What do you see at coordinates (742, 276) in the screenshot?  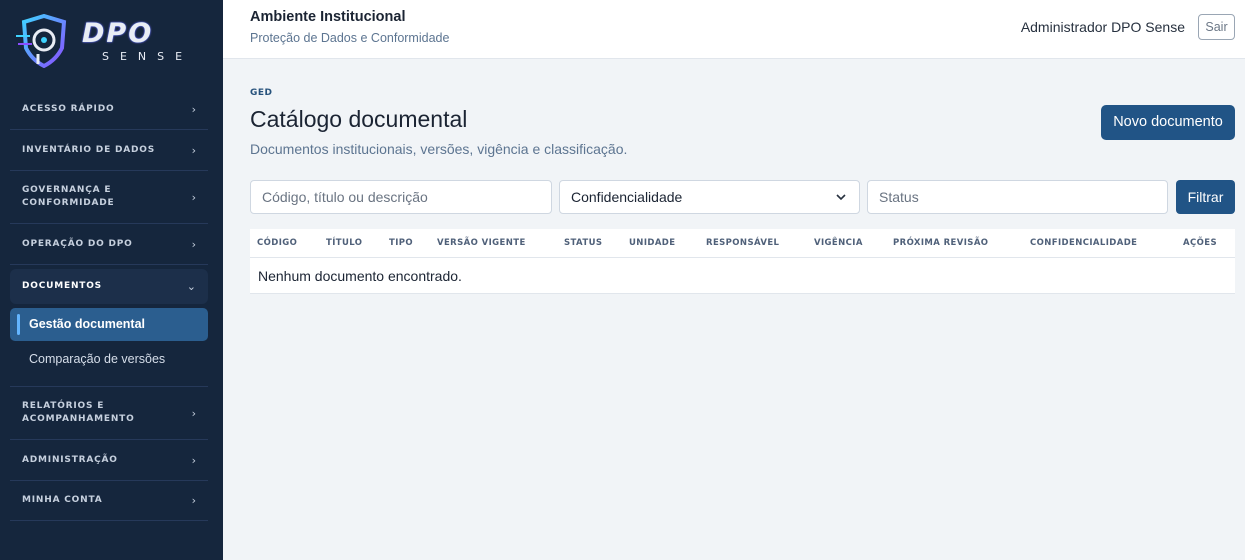 I see `empty-table-message: Nenhum documento encontrado.` at bounding box center [742, 276].